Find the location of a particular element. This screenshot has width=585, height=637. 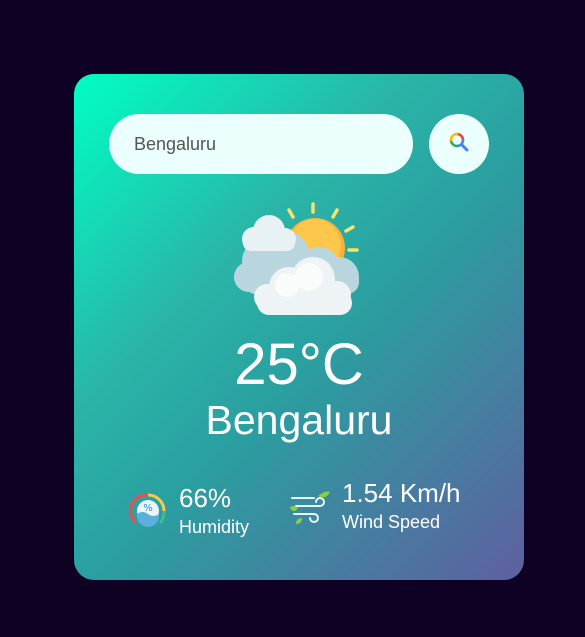

temperature: 25°C is located at coordinates (299, 364).